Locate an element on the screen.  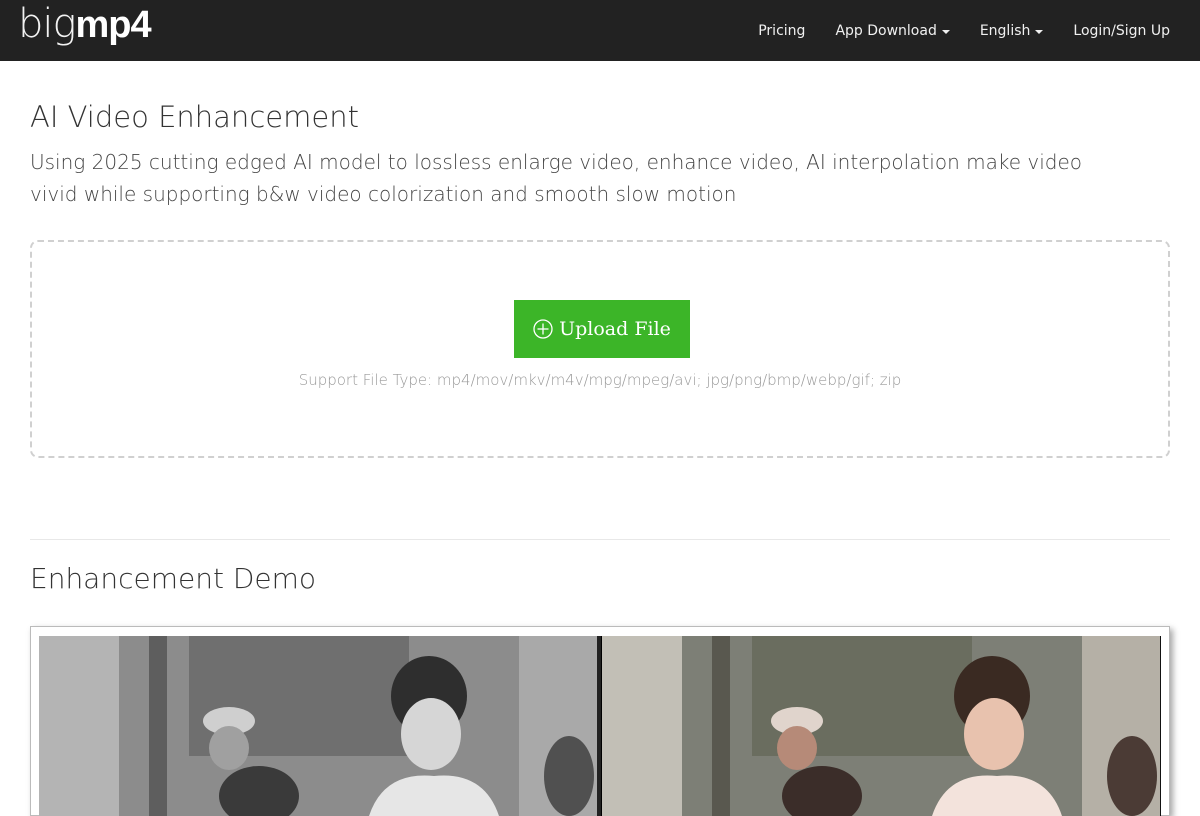
site-logo: big mp4 is located at coordinates (85, 28).